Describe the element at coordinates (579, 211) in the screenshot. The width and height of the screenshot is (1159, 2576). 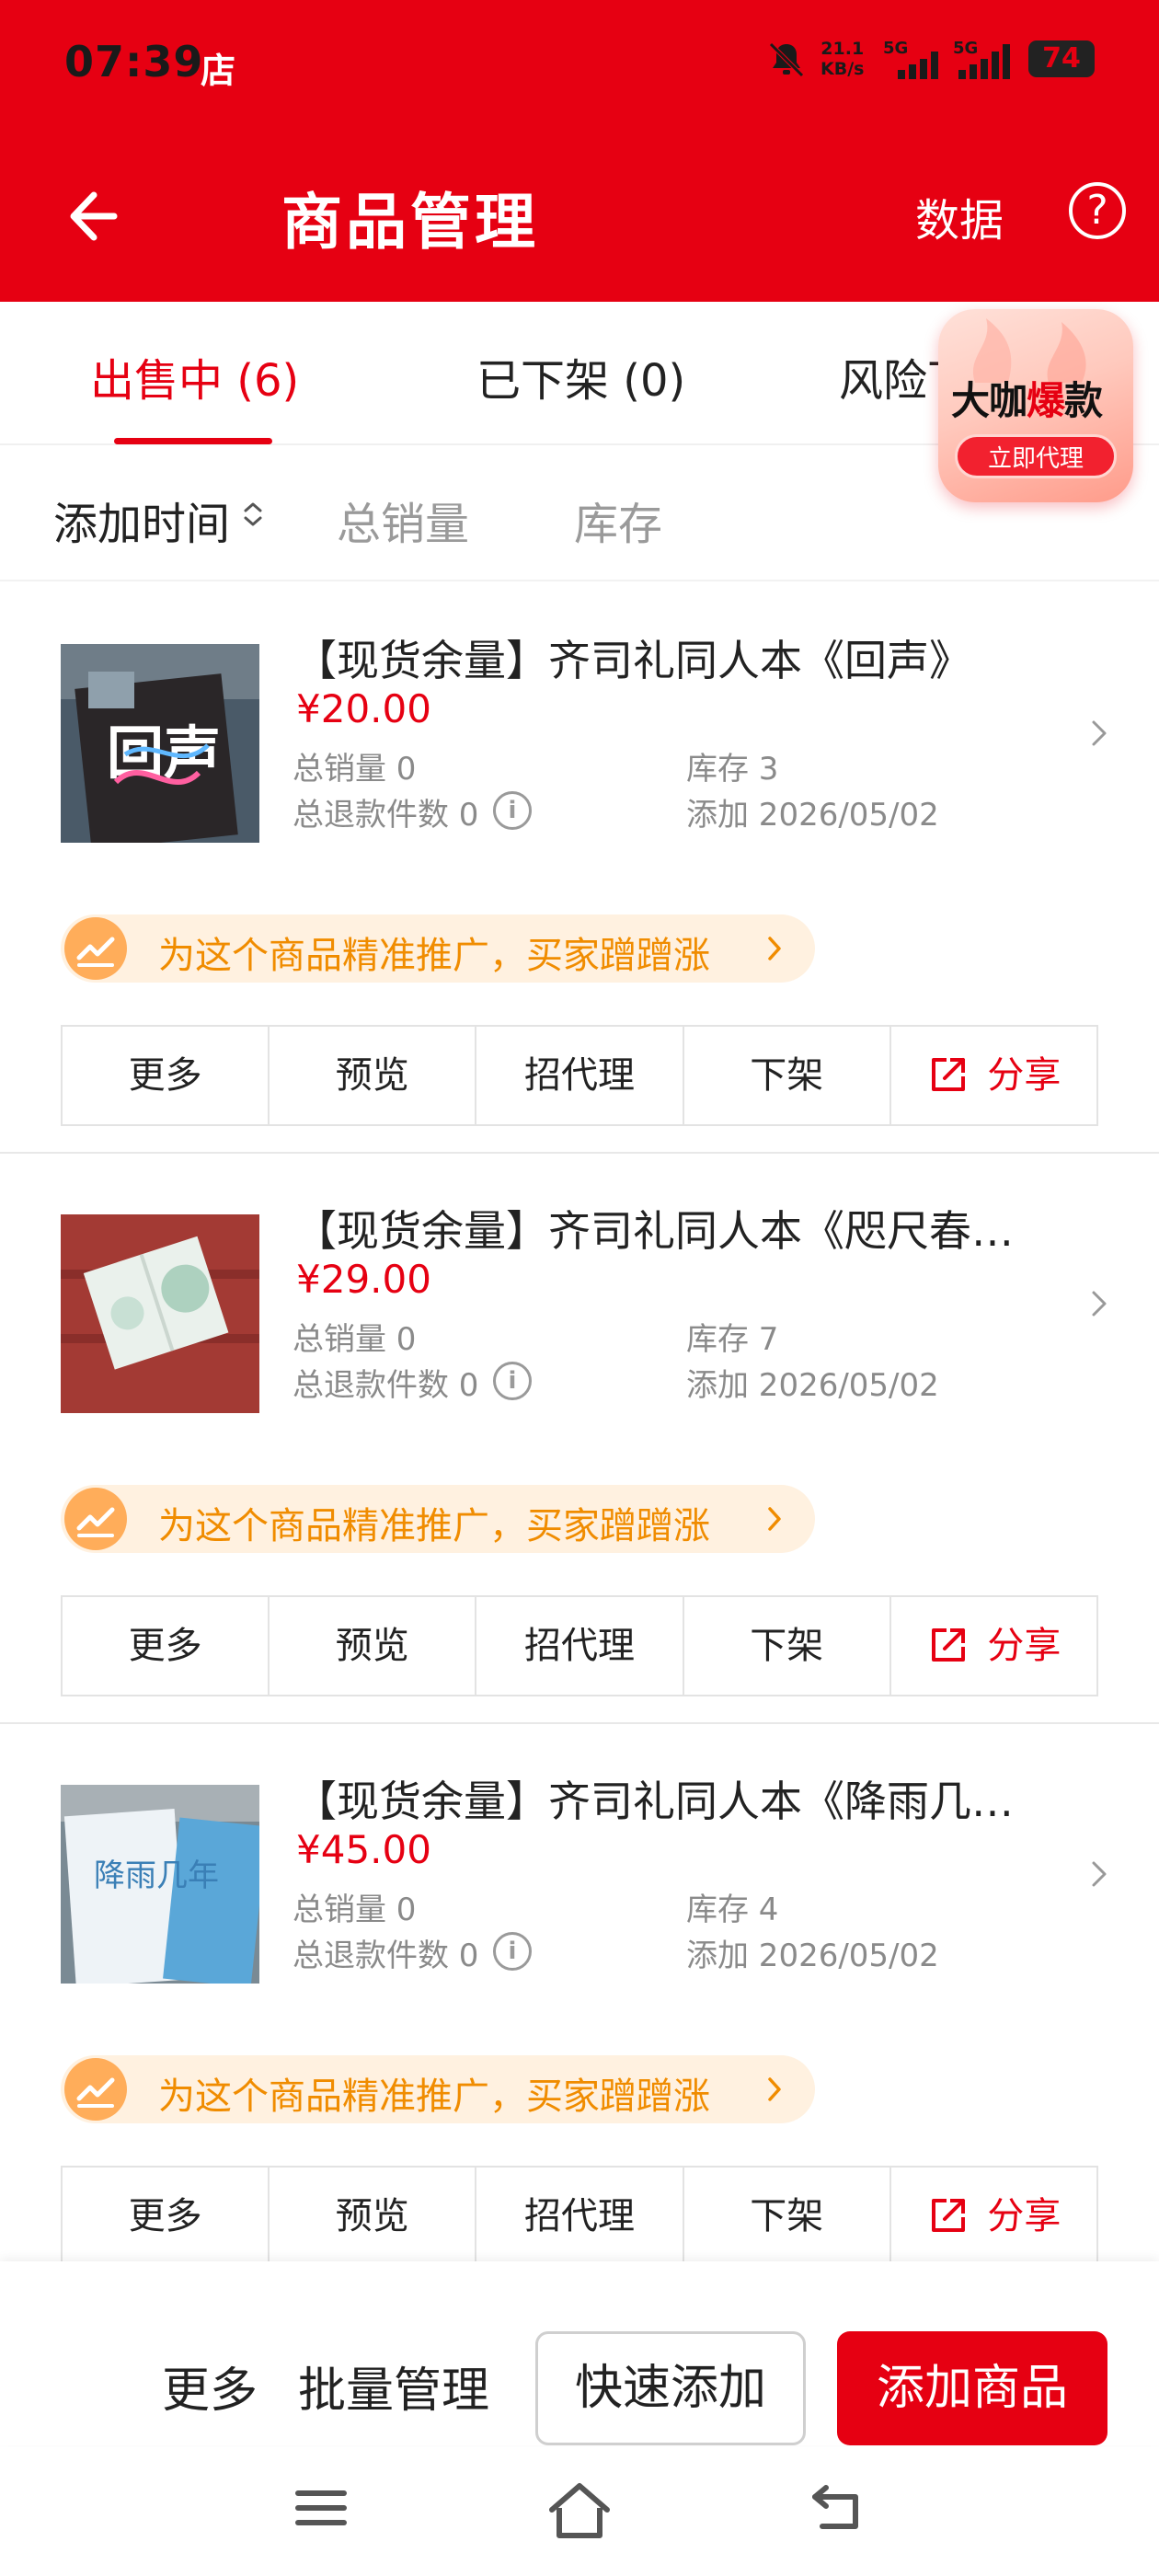
I see `nav-bar: 商品管理 数据 ?` at that location.